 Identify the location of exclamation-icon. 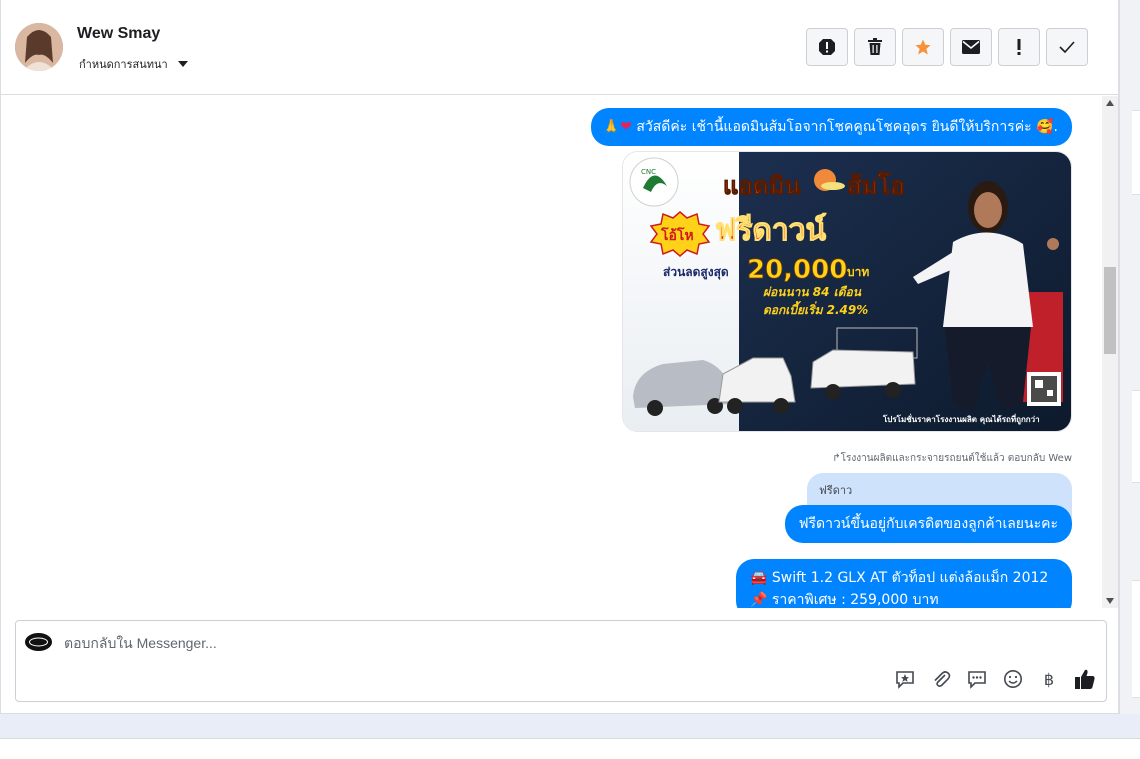
(1019, 47).